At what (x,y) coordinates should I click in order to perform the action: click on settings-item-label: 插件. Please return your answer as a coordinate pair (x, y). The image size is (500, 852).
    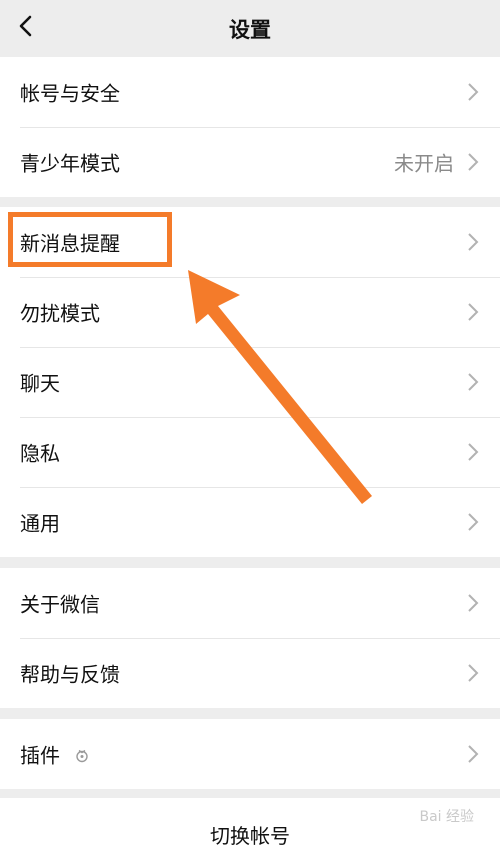
    Looking at the image, I should click on (40, 755).